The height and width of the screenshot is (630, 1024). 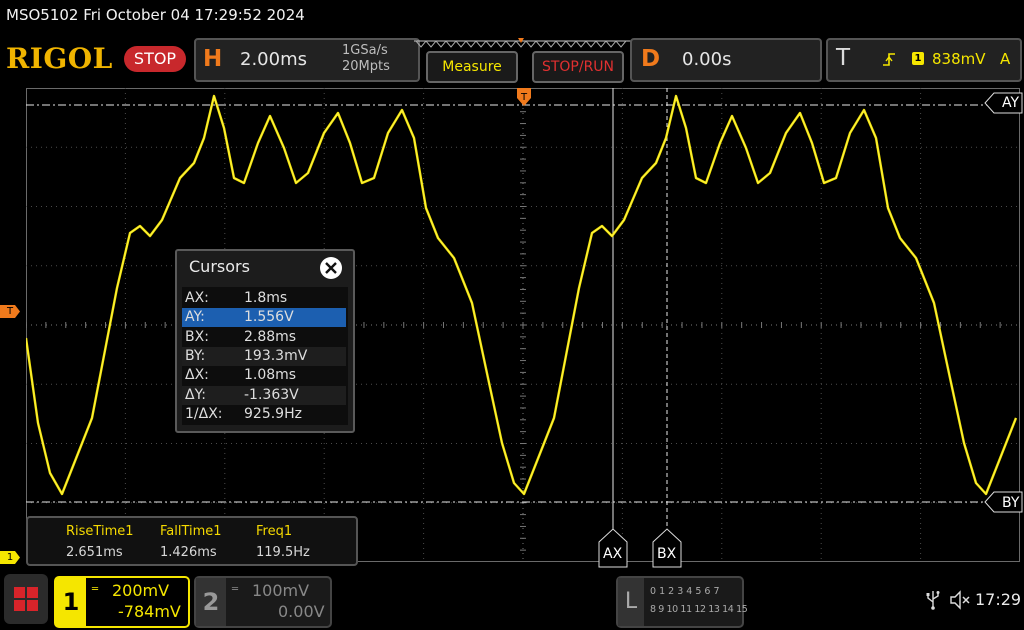 I want to click on memory-position-strip, so click(x=524, y=43).